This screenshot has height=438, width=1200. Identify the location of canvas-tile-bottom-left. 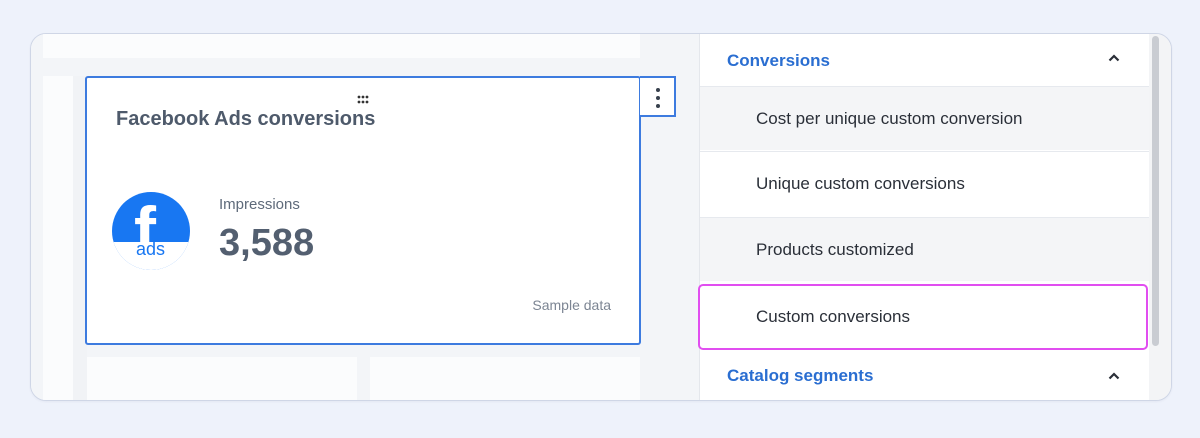
(222, 378).